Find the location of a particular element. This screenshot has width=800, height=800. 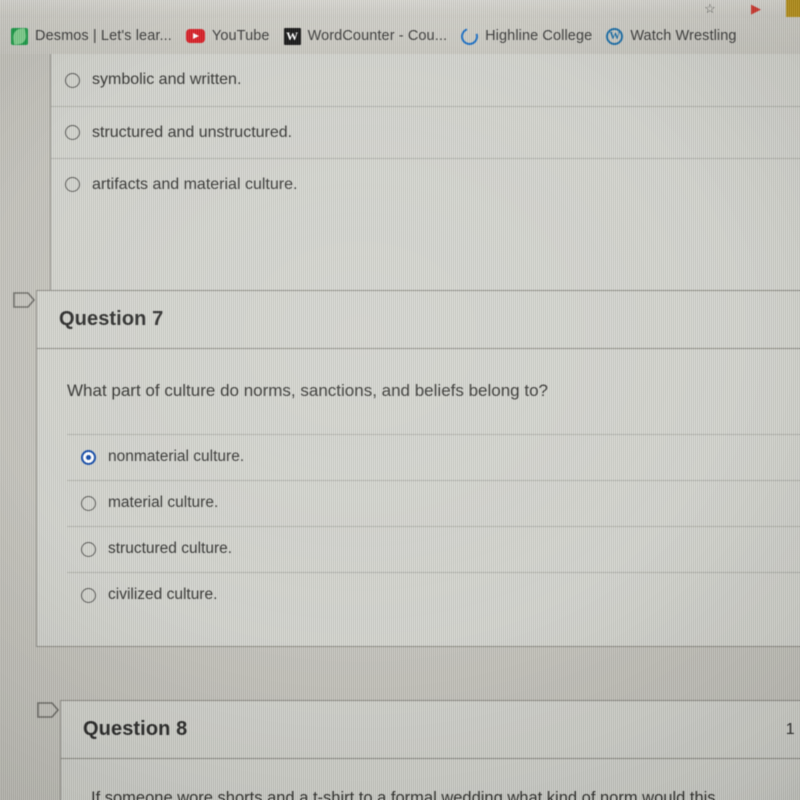

question-title: Question 7 is located at coordinates (111, 319).